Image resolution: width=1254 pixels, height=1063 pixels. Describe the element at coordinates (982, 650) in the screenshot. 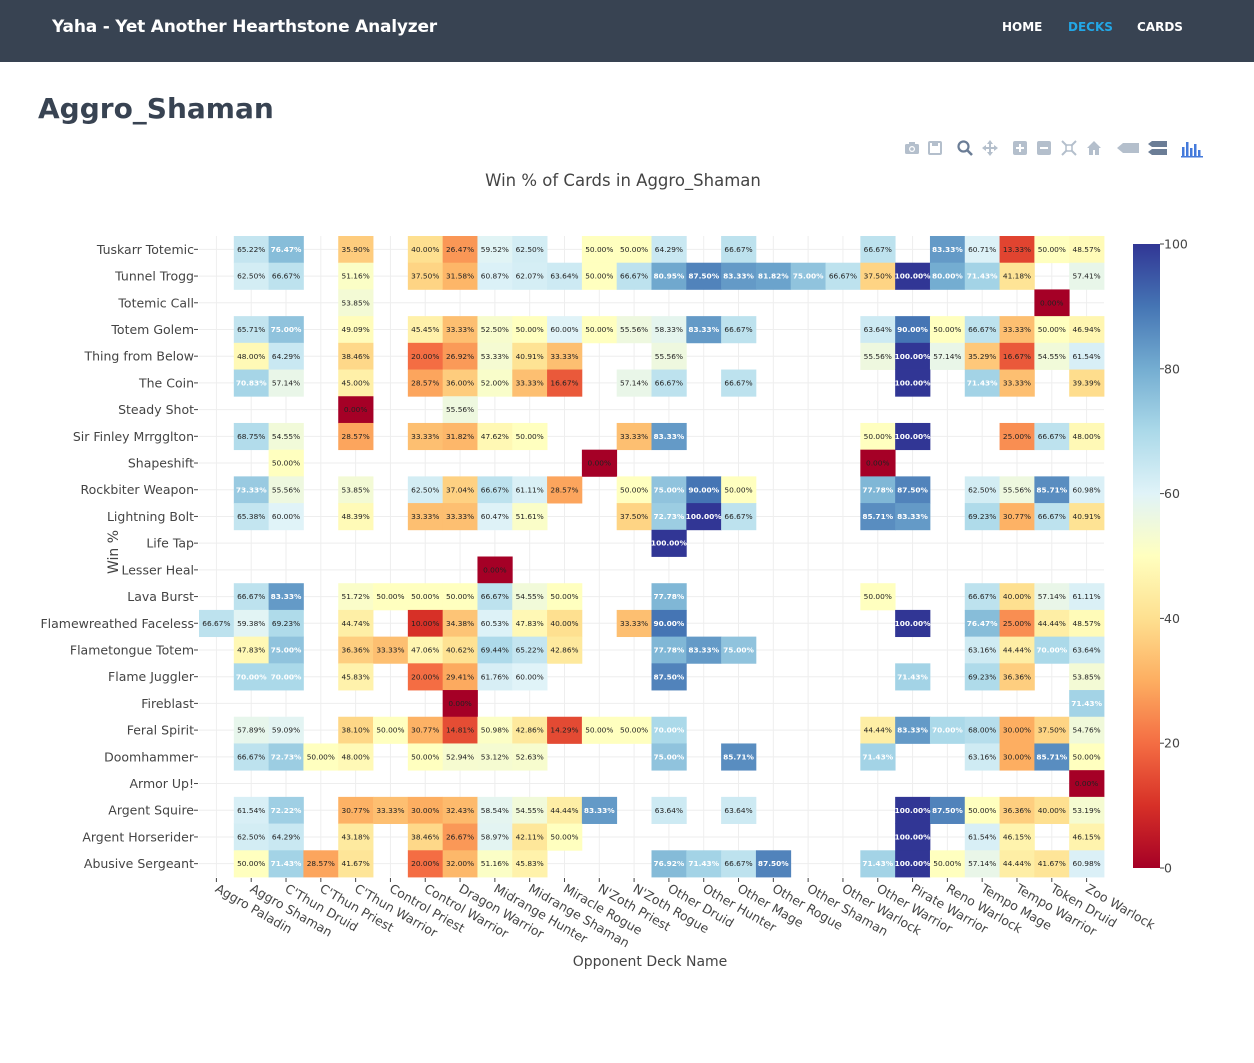

I see `cell-value-label: 63.16%` at that location.